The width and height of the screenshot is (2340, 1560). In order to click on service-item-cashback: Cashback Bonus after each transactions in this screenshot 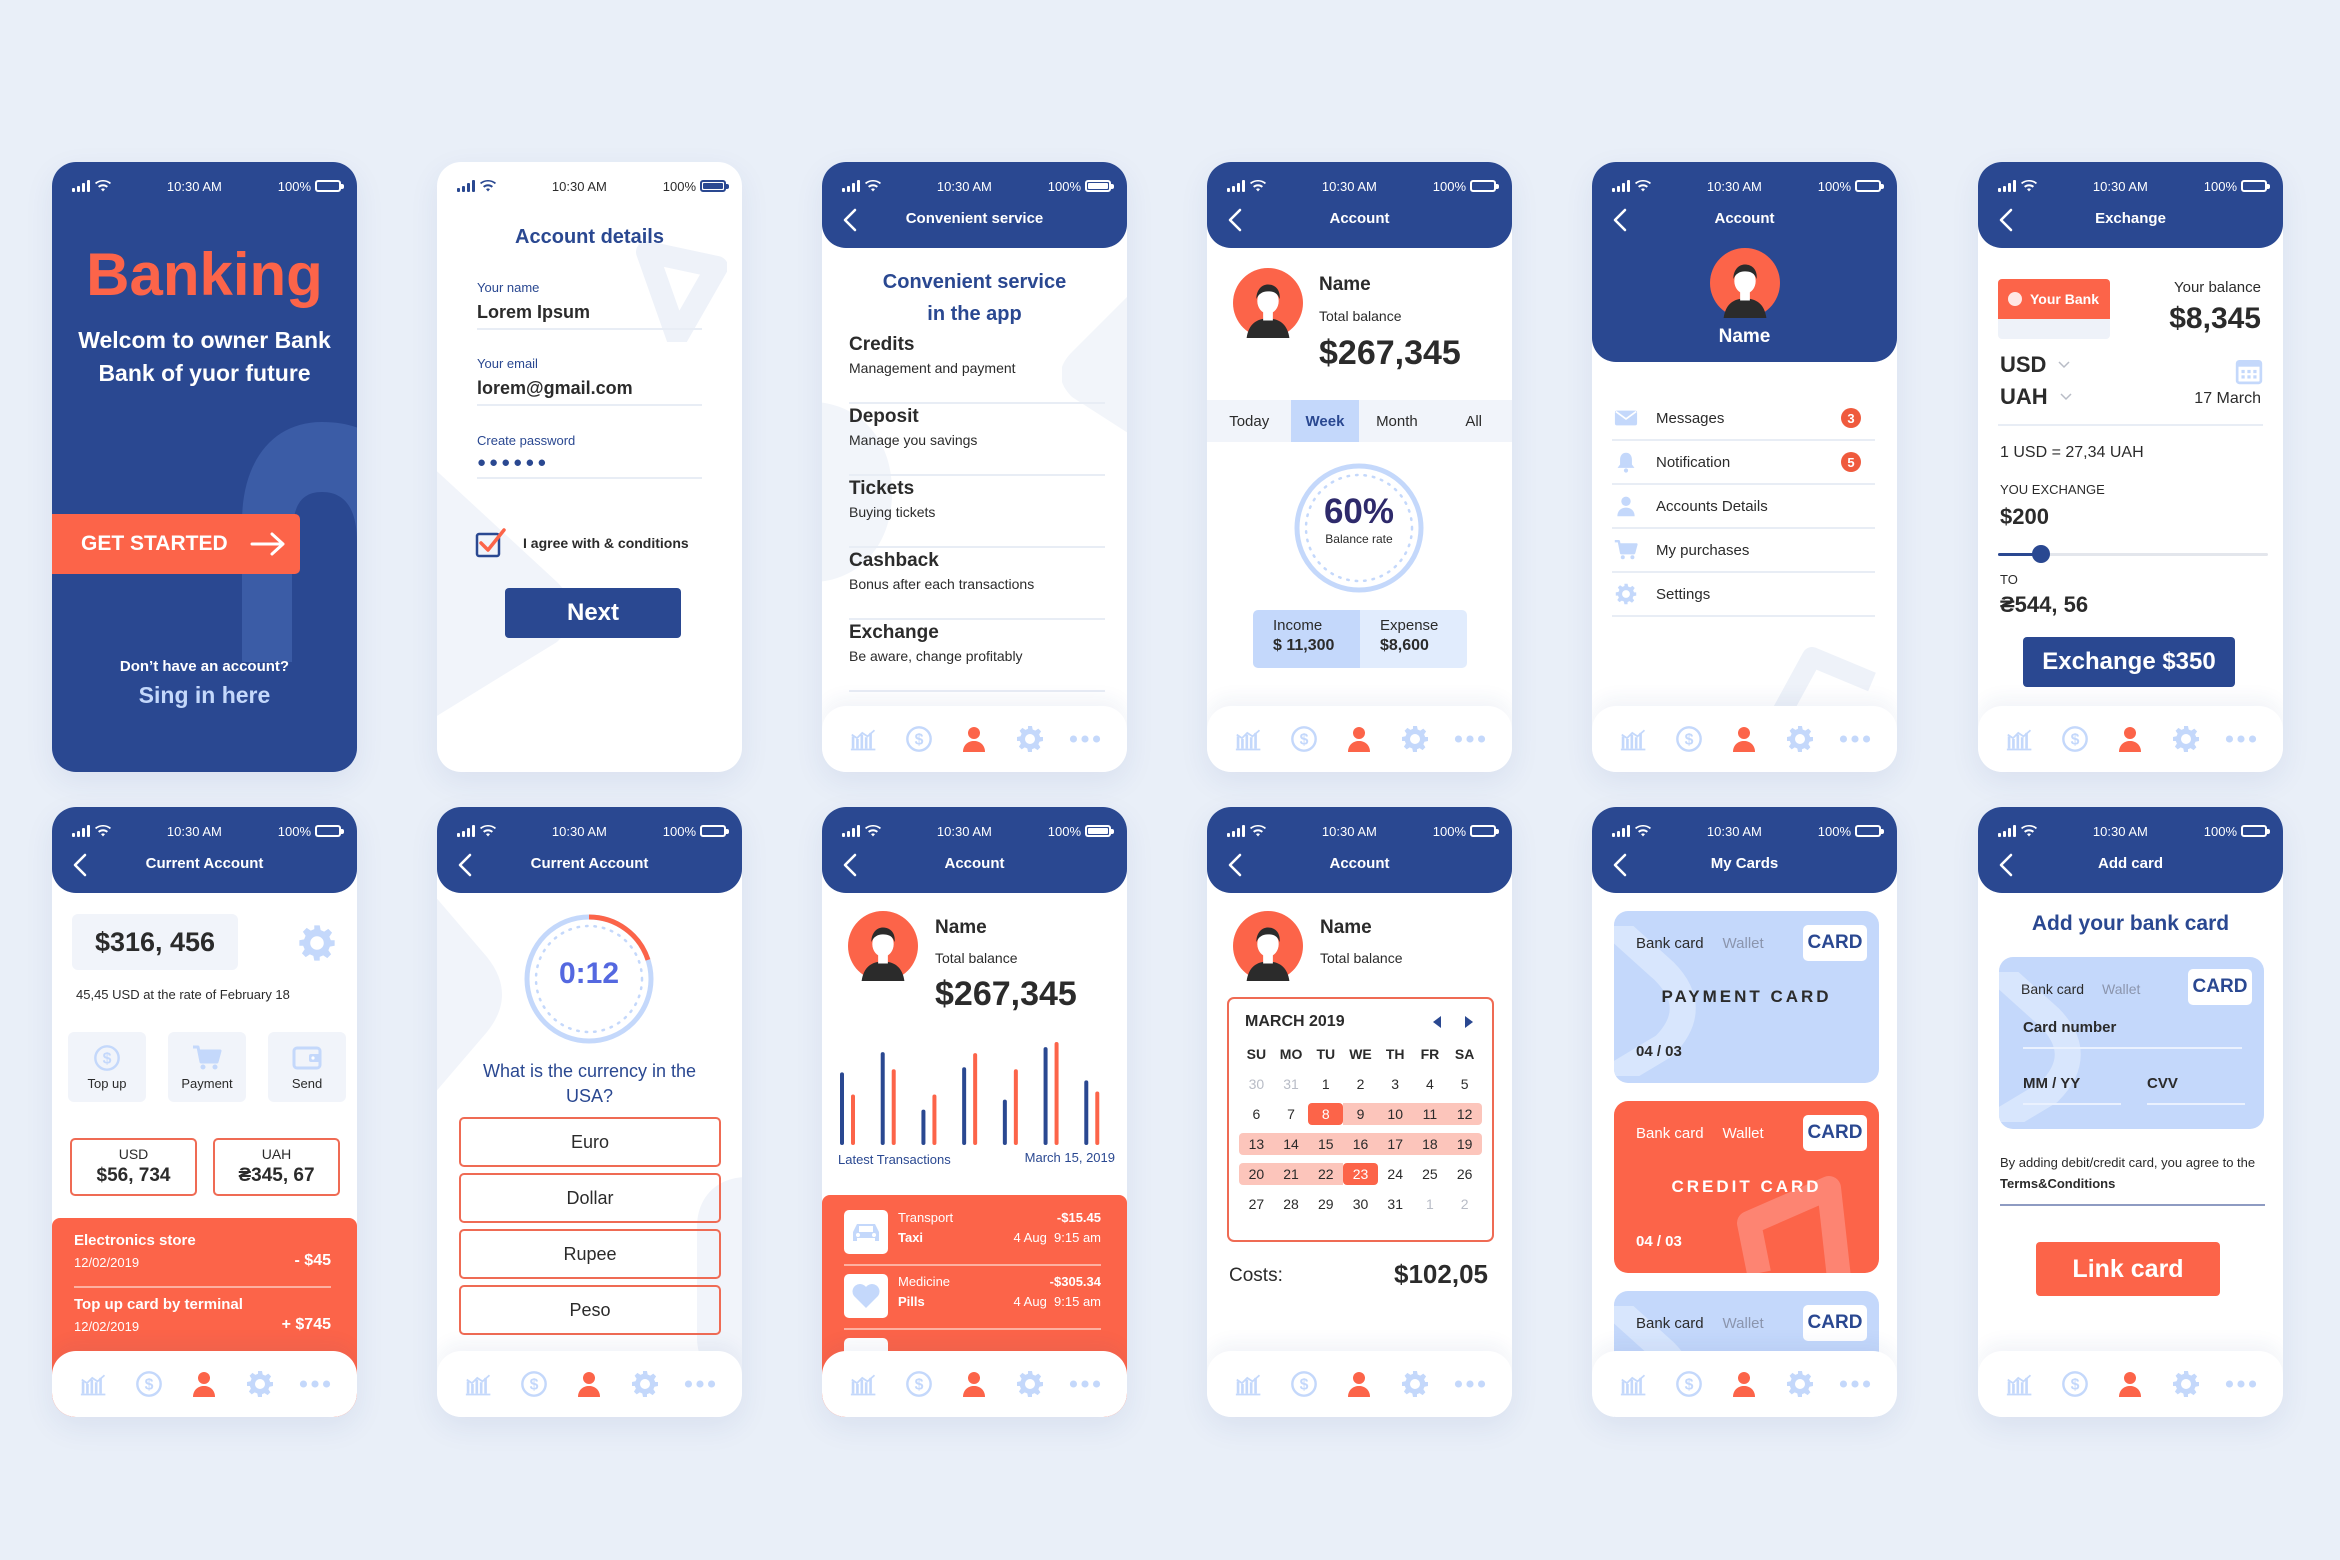, I will do `click(977, 585)`.